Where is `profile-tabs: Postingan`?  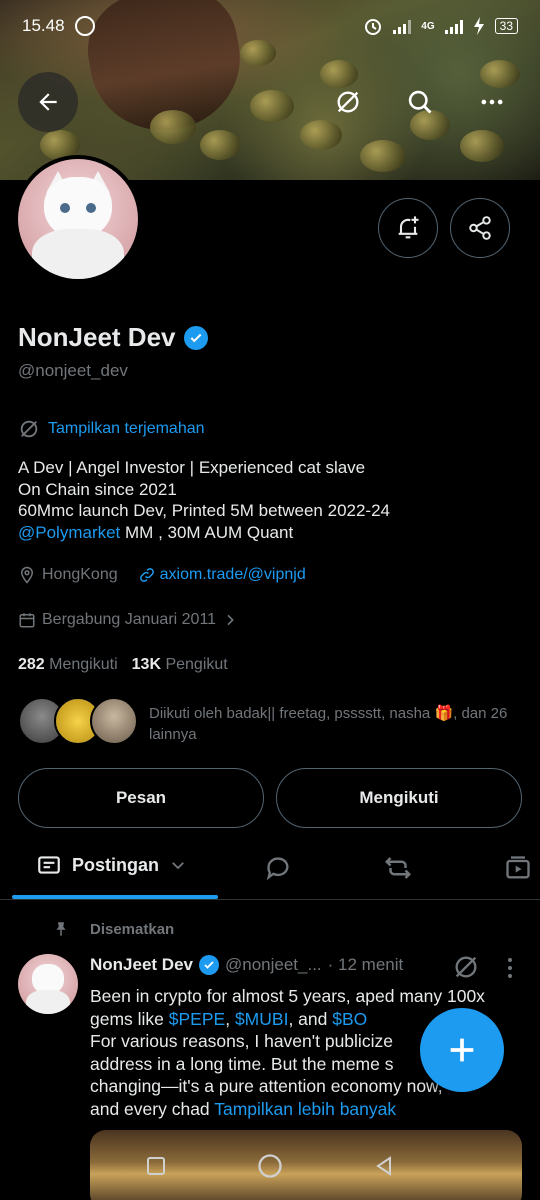
profile-tabs: Postingan is located at coordinates (270, 868).